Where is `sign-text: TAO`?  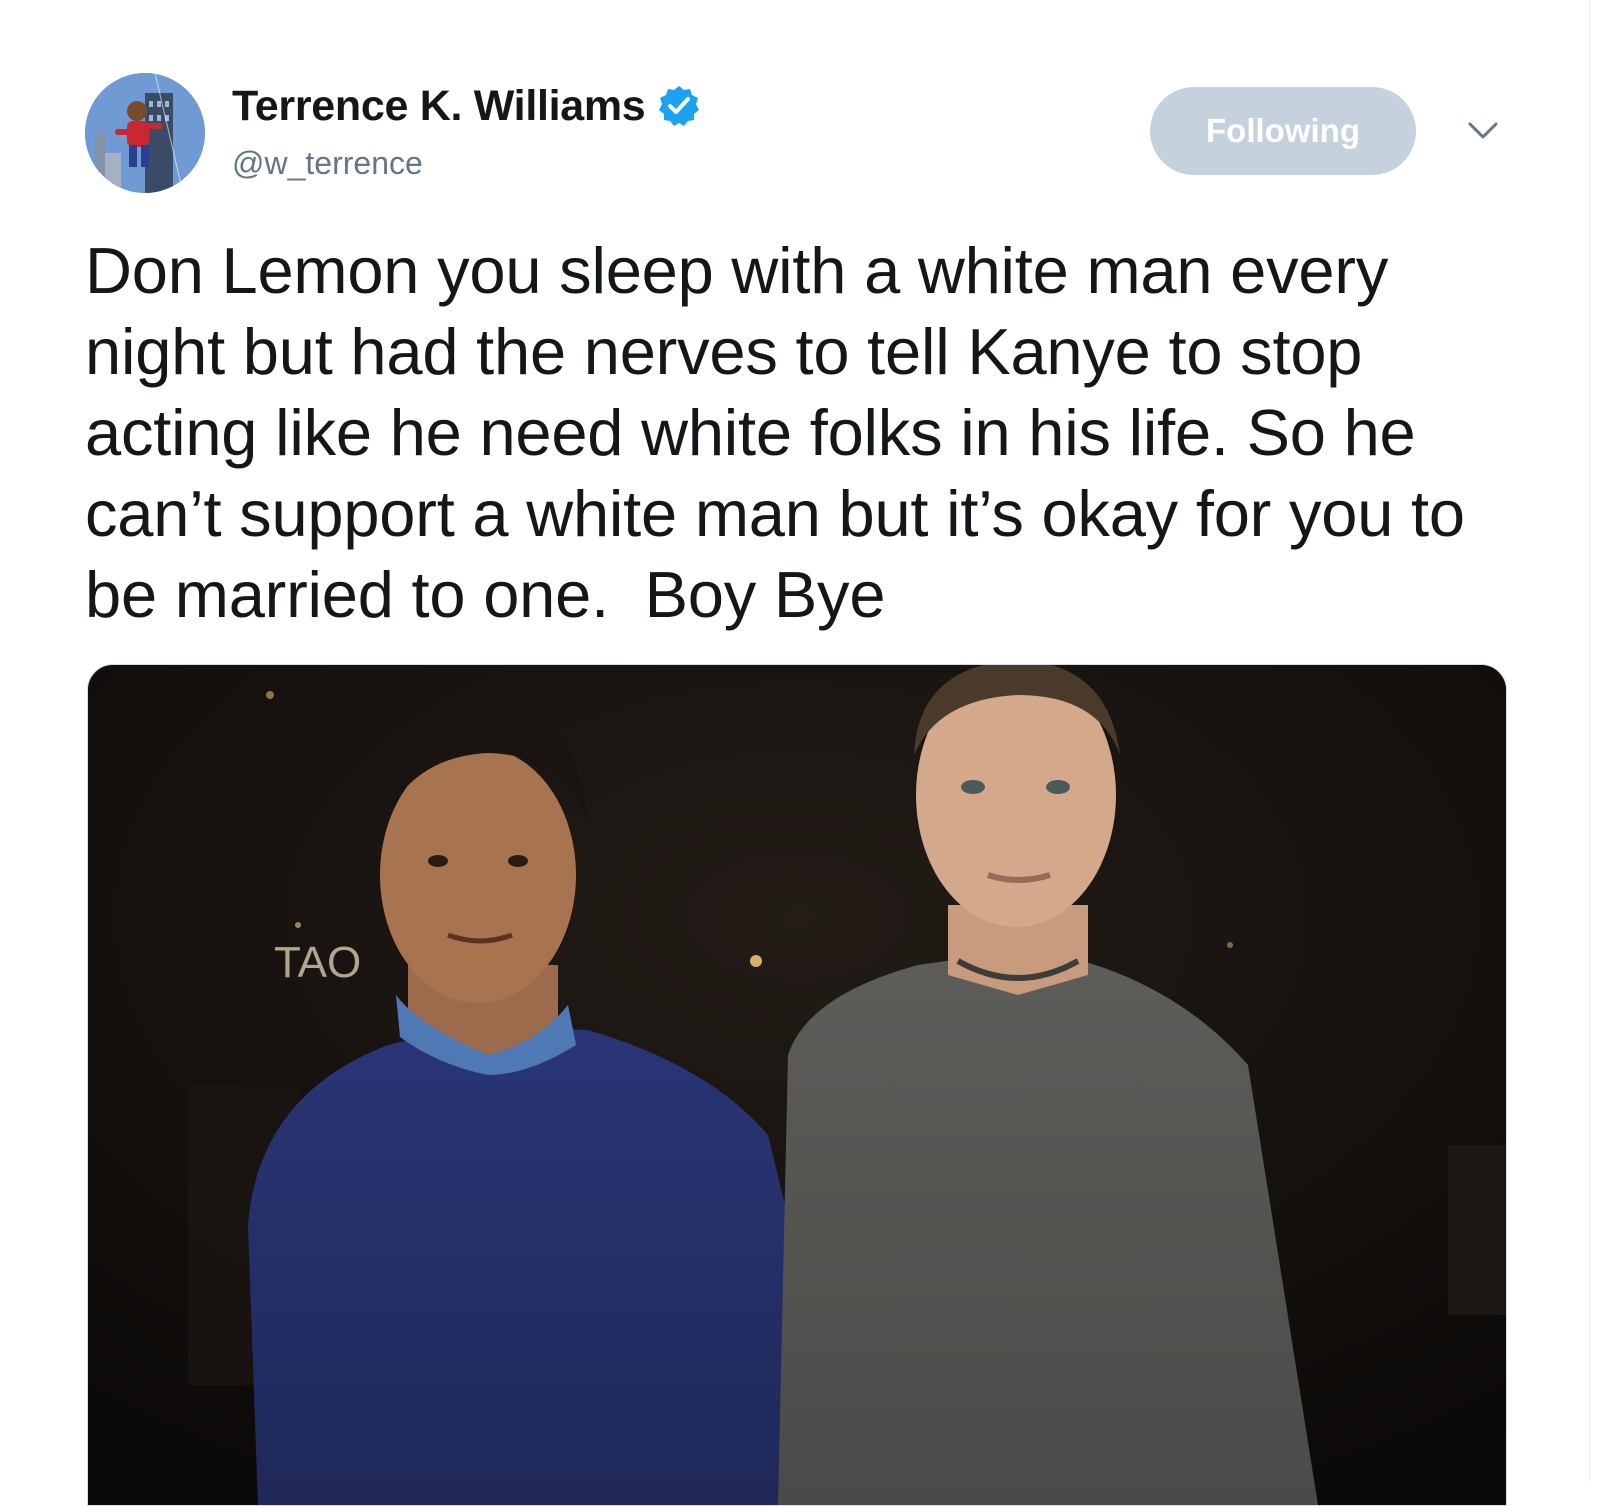
sign-text: TAO is located at coordinates (317, 962).